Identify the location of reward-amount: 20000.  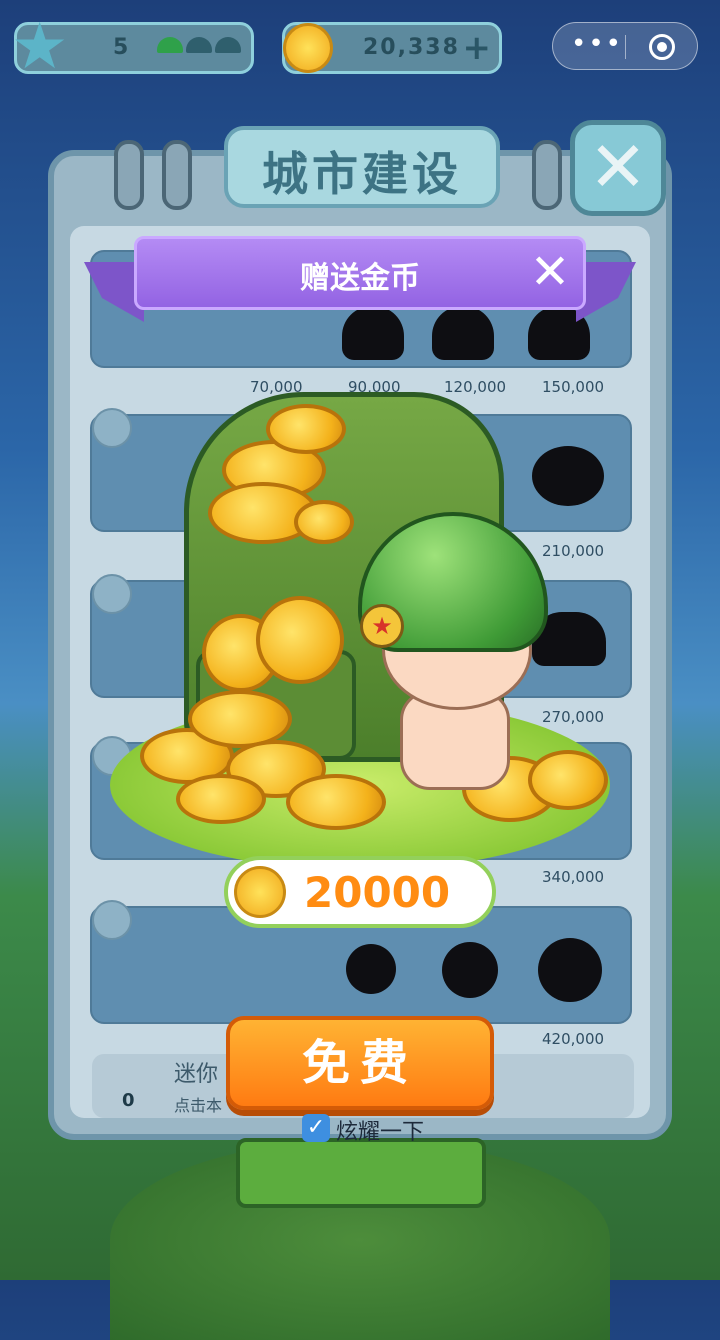
(377, 892).